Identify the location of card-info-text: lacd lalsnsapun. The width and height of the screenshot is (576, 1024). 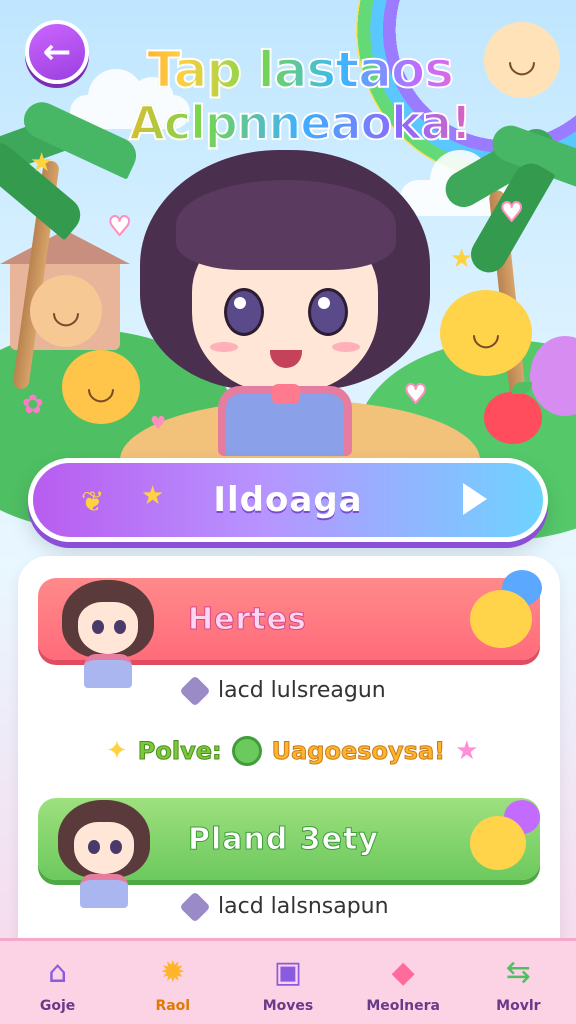
(303, 906).